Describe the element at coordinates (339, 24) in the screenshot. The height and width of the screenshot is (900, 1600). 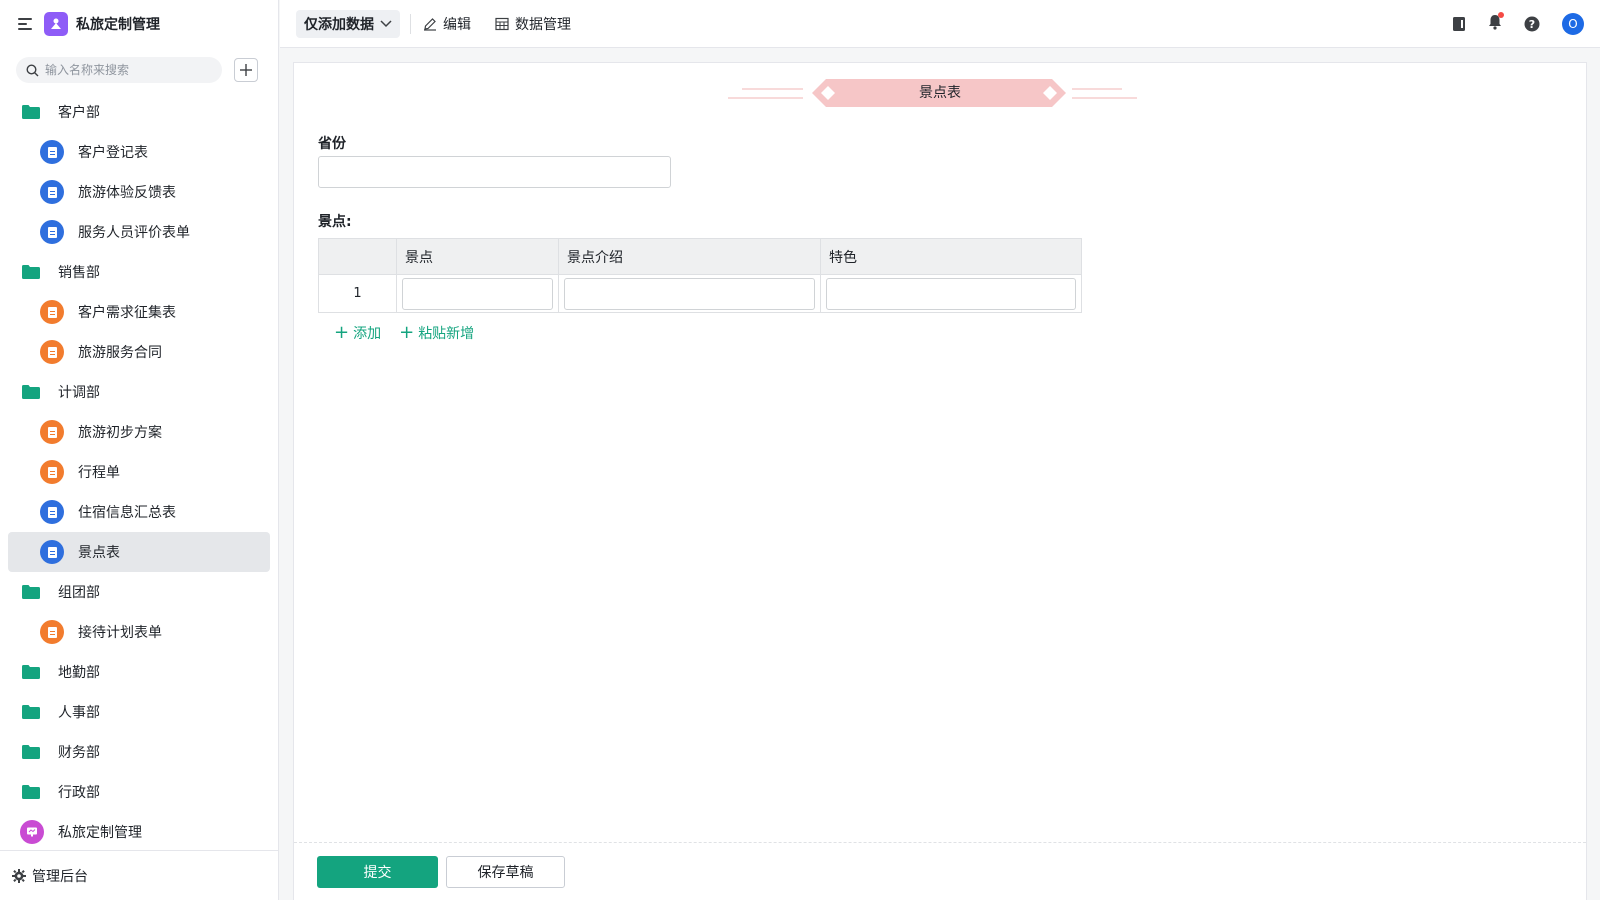
I see `mode-select-label: 仅添加数据` at that location.